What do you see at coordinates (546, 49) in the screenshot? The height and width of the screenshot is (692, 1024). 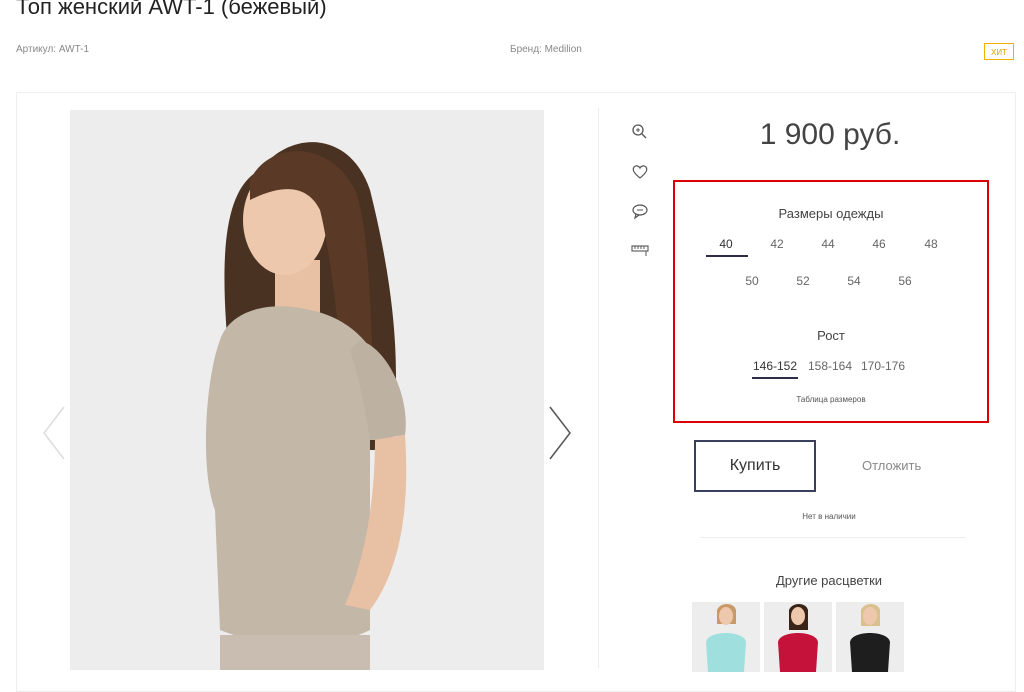 I see `brand-label: Бренд: Medilion` at bounding box center [546, 49].